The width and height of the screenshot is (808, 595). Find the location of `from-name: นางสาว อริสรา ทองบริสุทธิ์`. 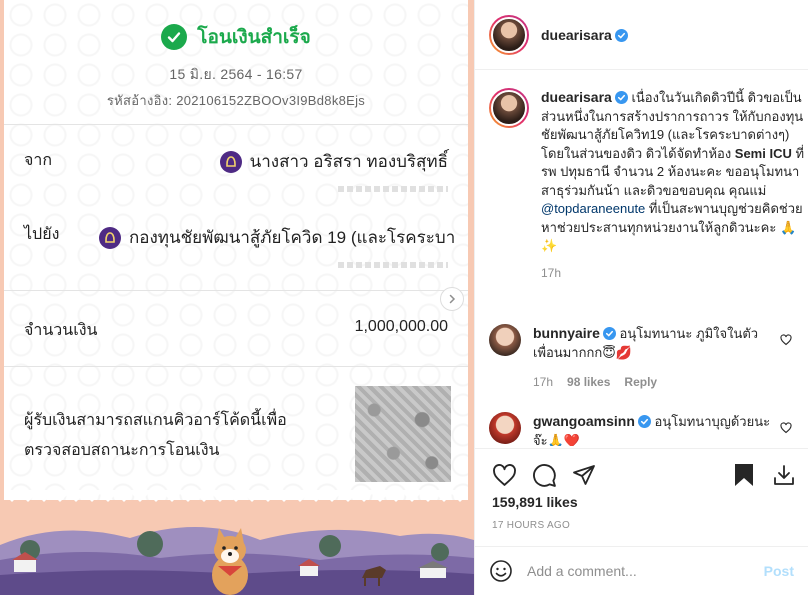

from-name: นางสาว อริสรา ทองบริสุทธิ์ is located at coordinates (348, 161).